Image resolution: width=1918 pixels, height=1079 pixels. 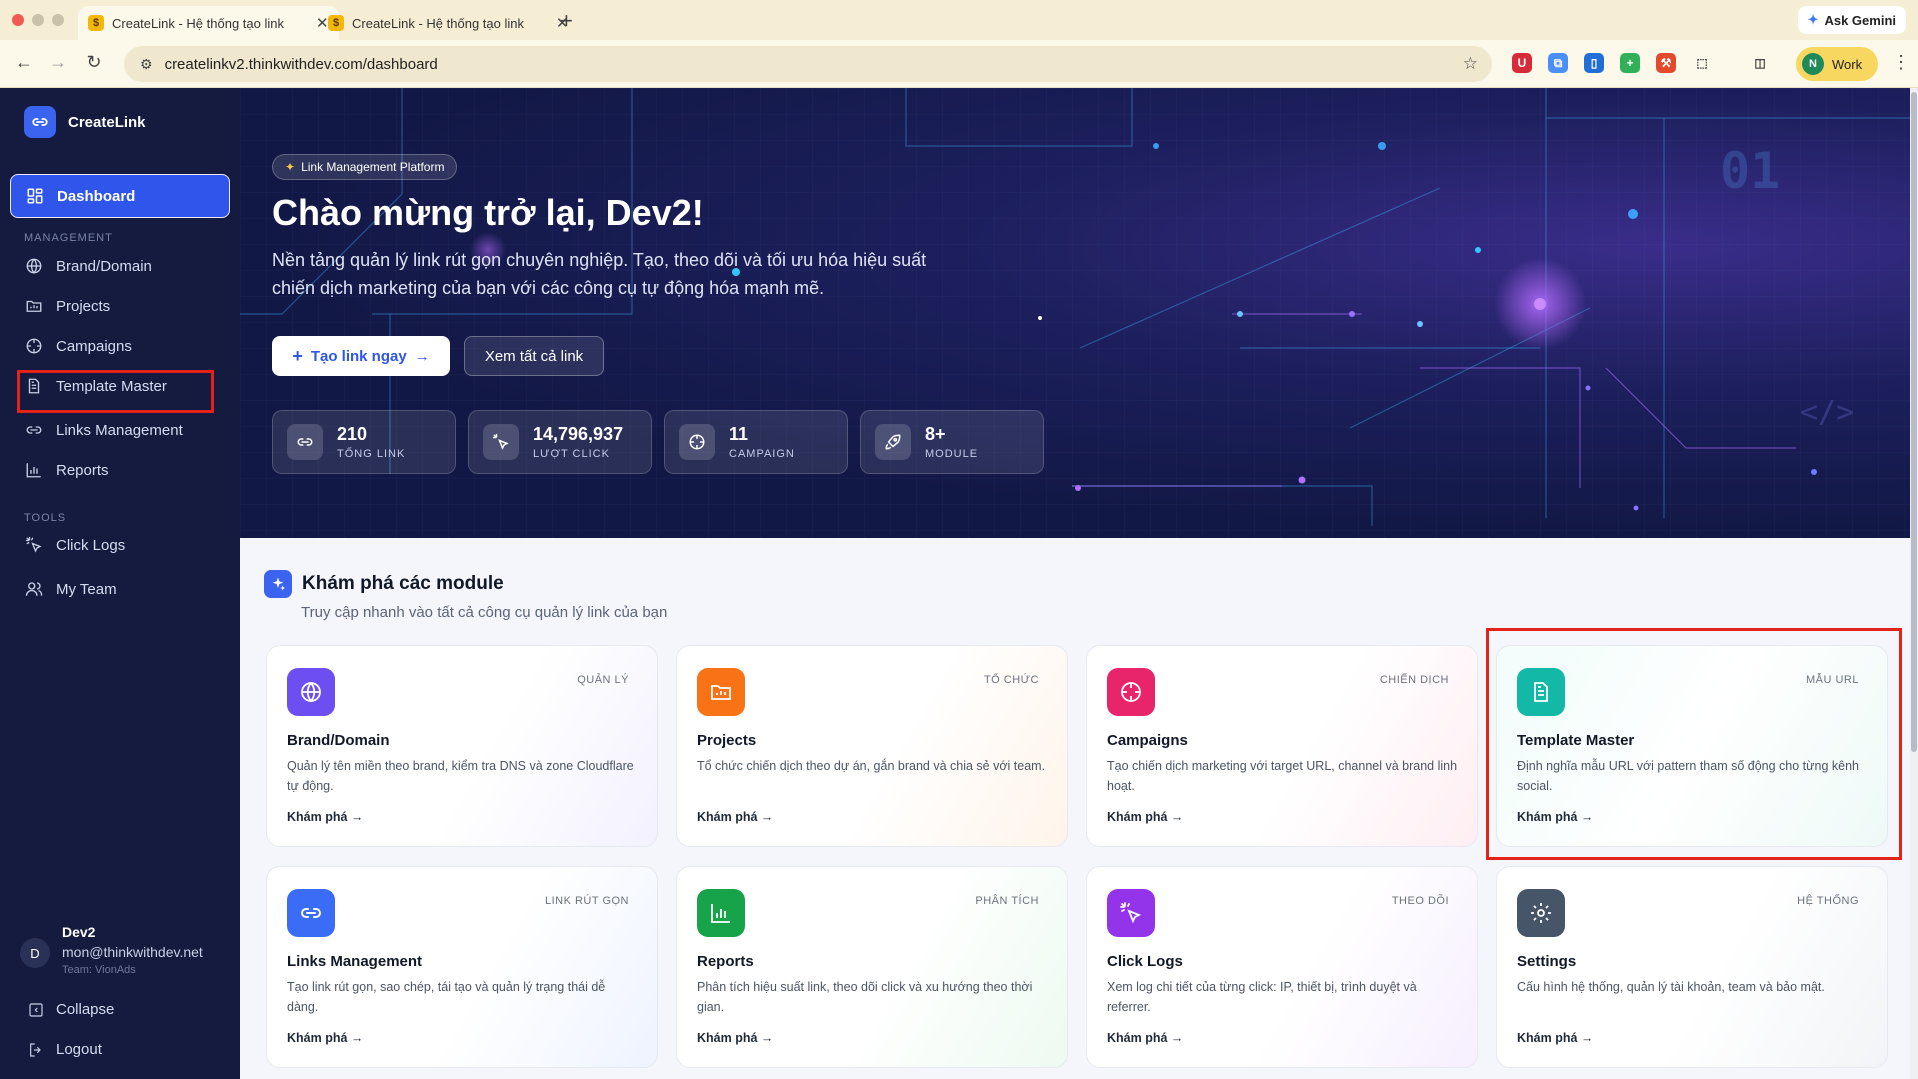 What do you see at coordinates (68, 238) in the screenshot?
I see `management-section-title: MANAGEMENT` at bounding box center [68, 238].